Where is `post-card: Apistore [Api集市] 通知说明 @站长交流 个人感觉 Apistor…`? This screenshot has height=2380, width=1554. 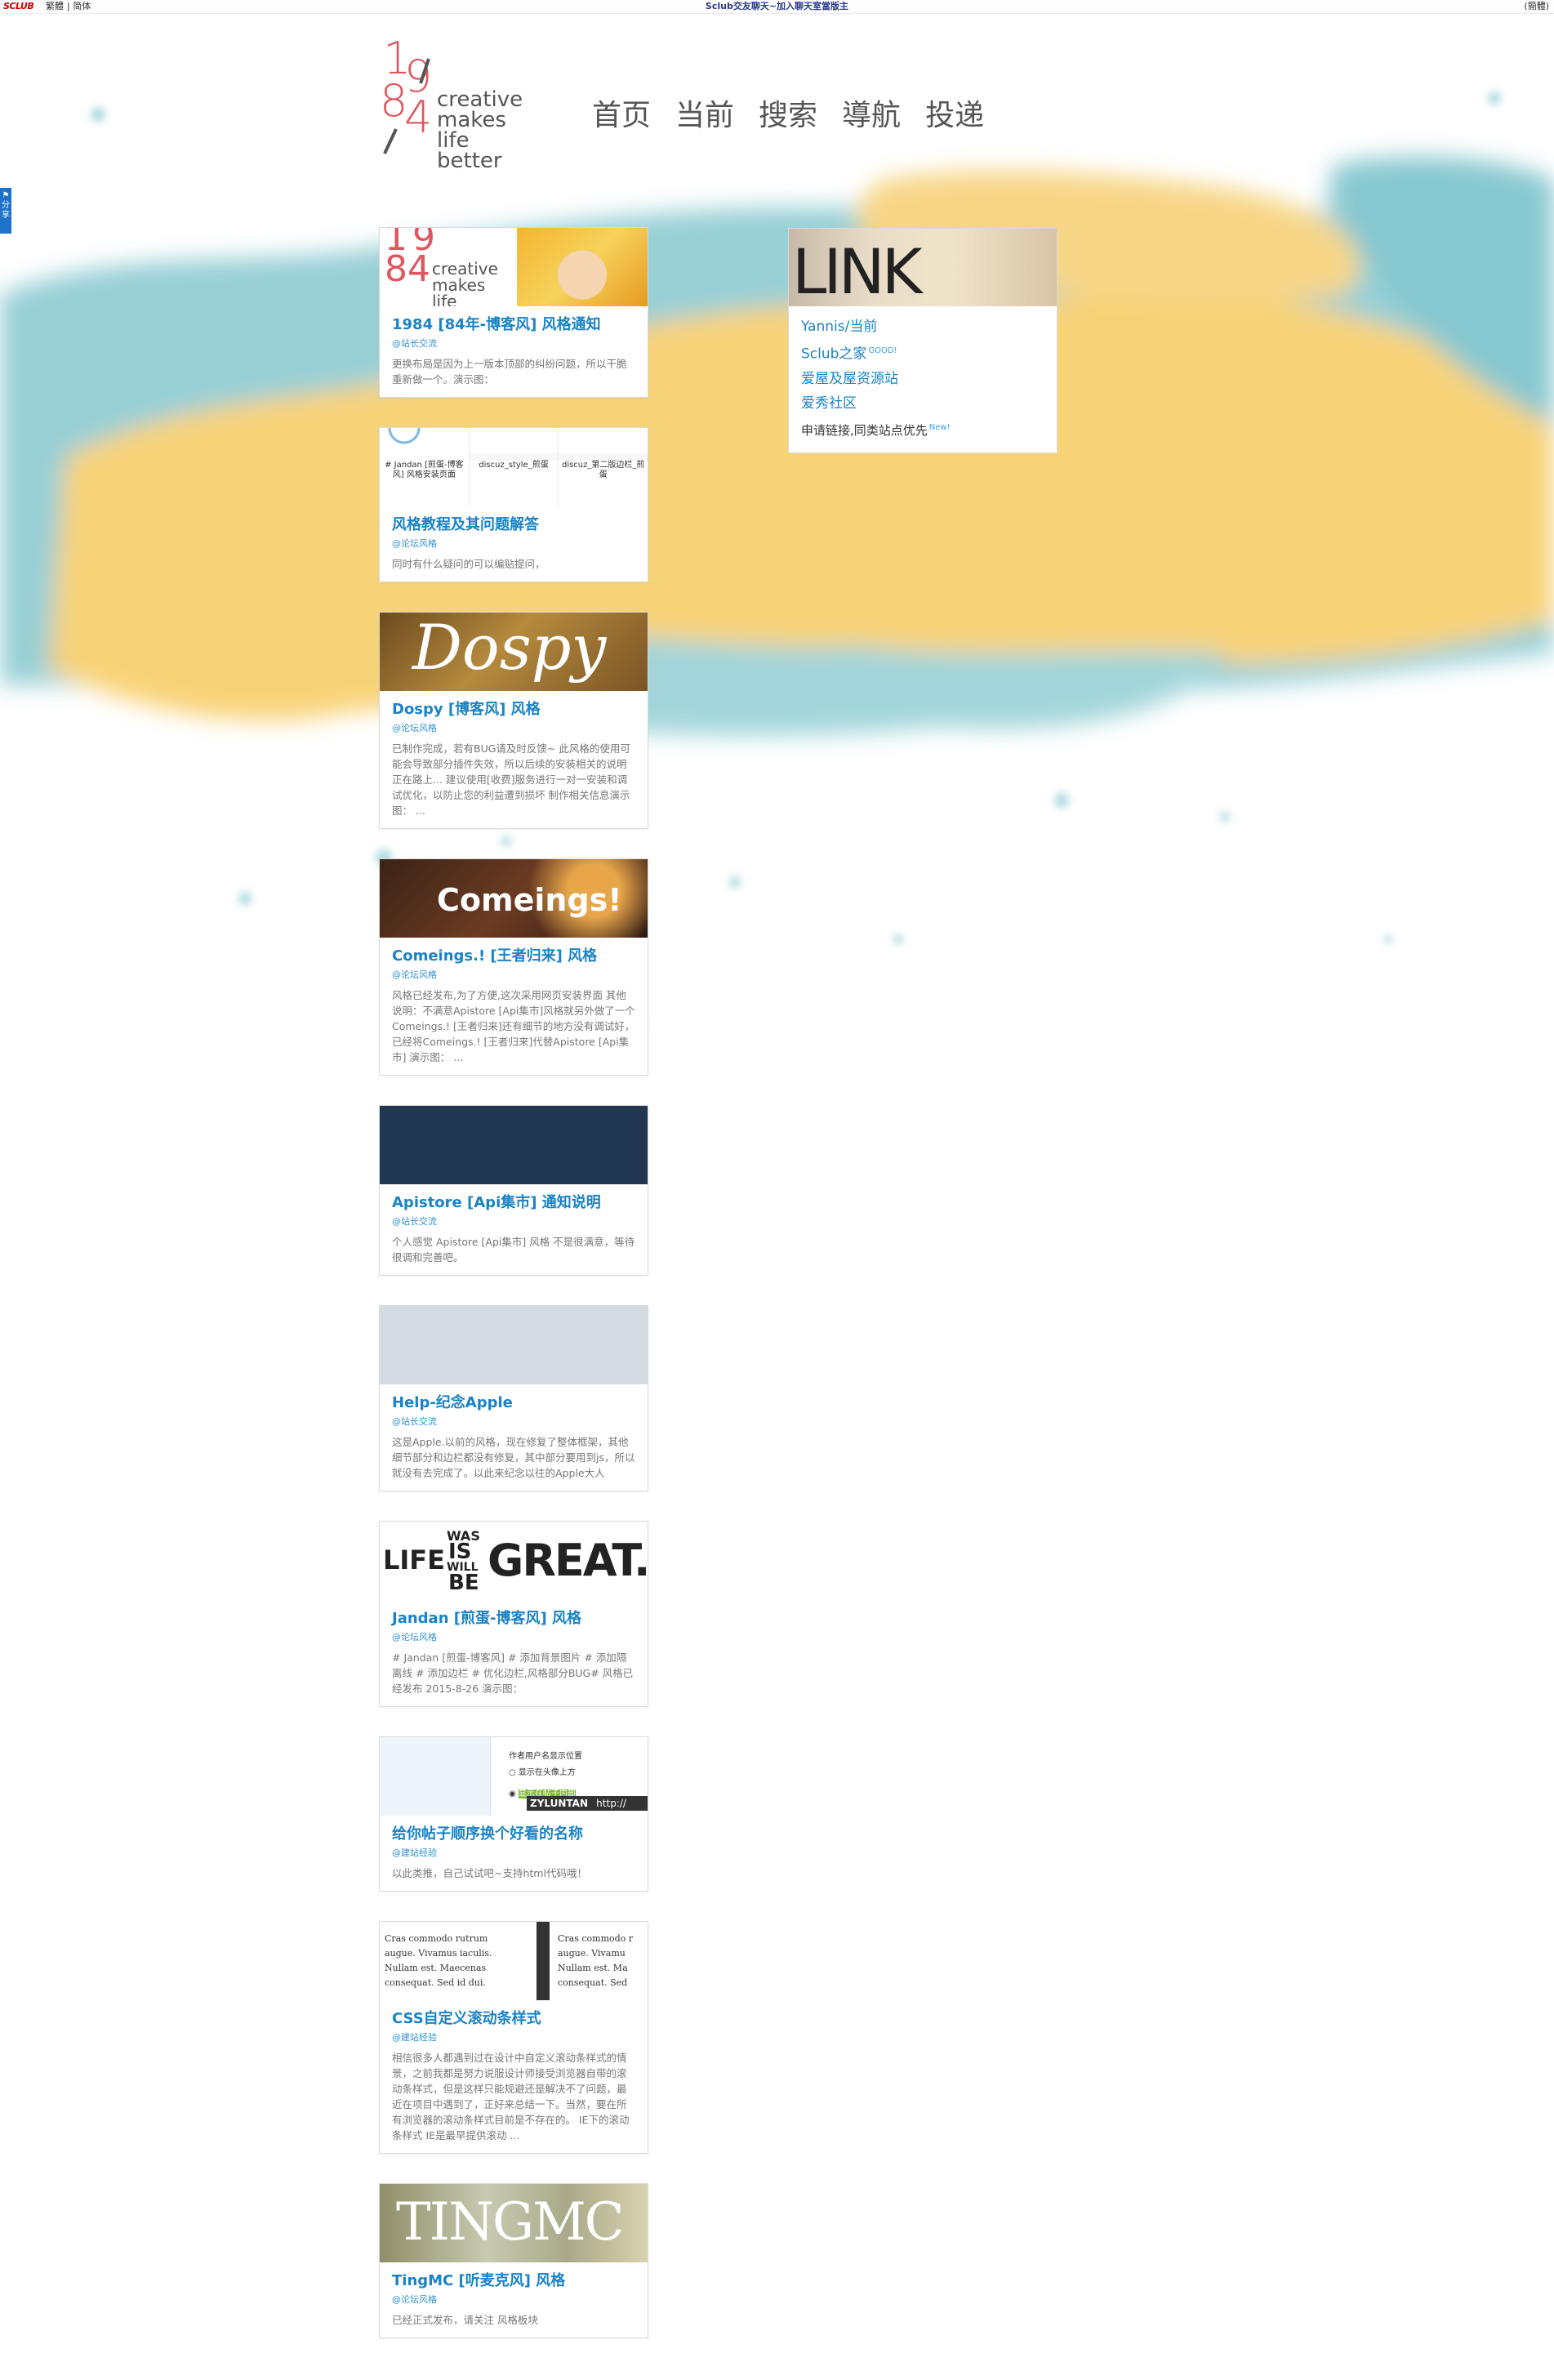
post-card: Apistore [Api集市] 通知说明 @站长交流 个人感觉 Apistor… is located at coordinates (513, 1191).